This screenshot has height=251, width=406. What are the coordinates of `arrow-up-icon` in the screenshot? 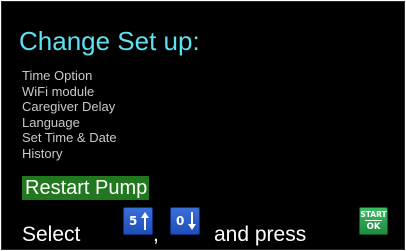 It's located at (145, 221).